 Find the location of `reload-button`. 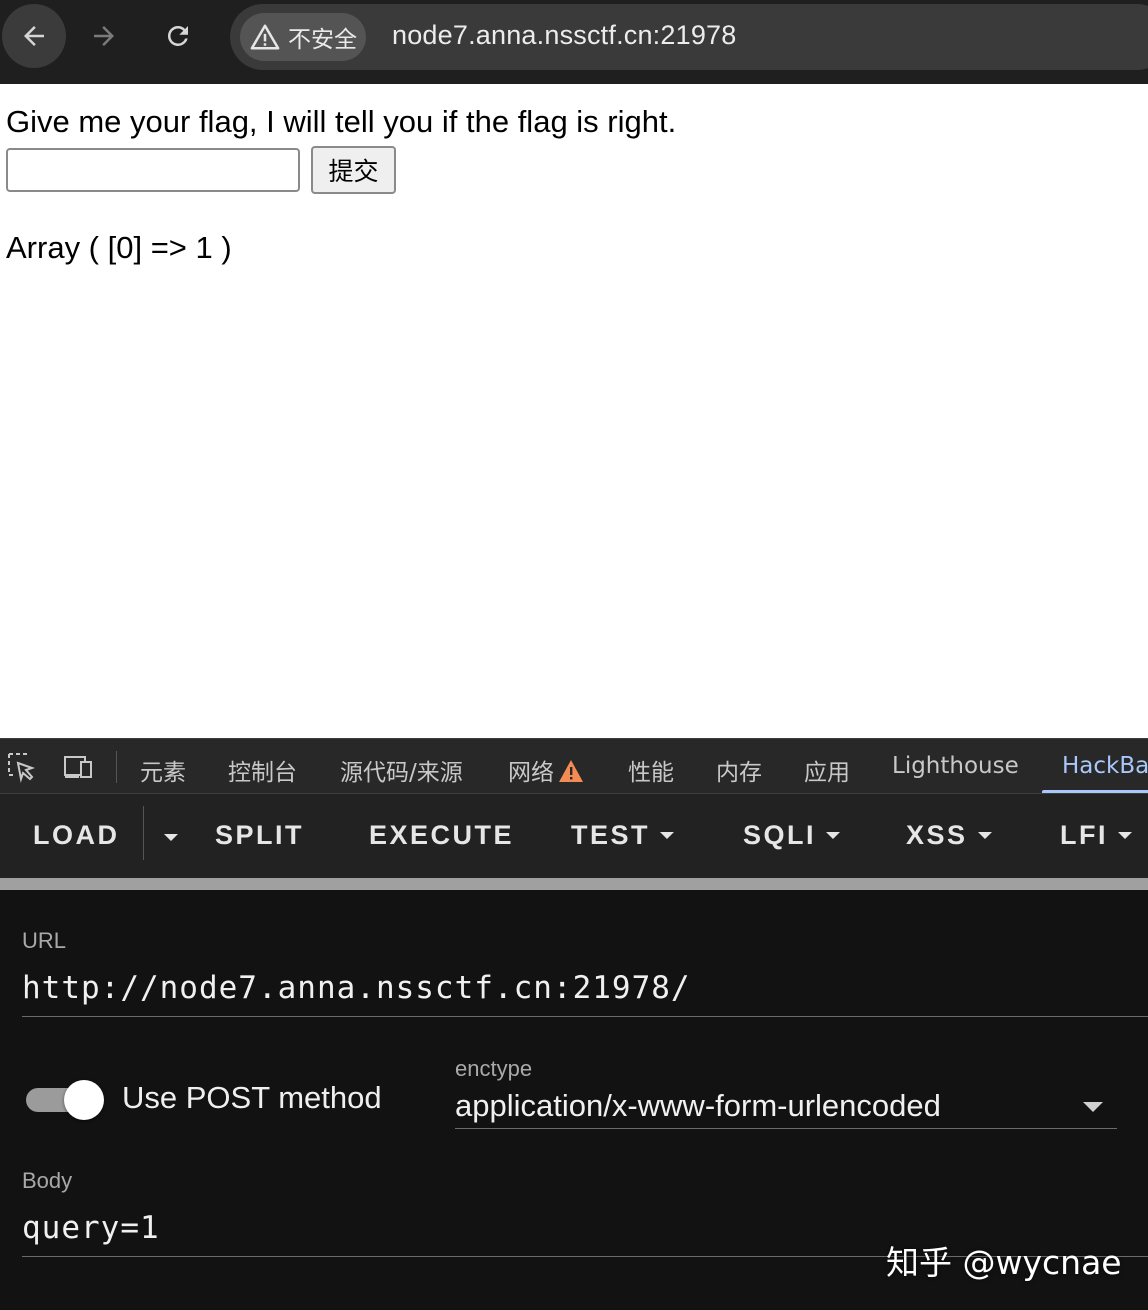

reload-button is located at coordinates (178, 36).